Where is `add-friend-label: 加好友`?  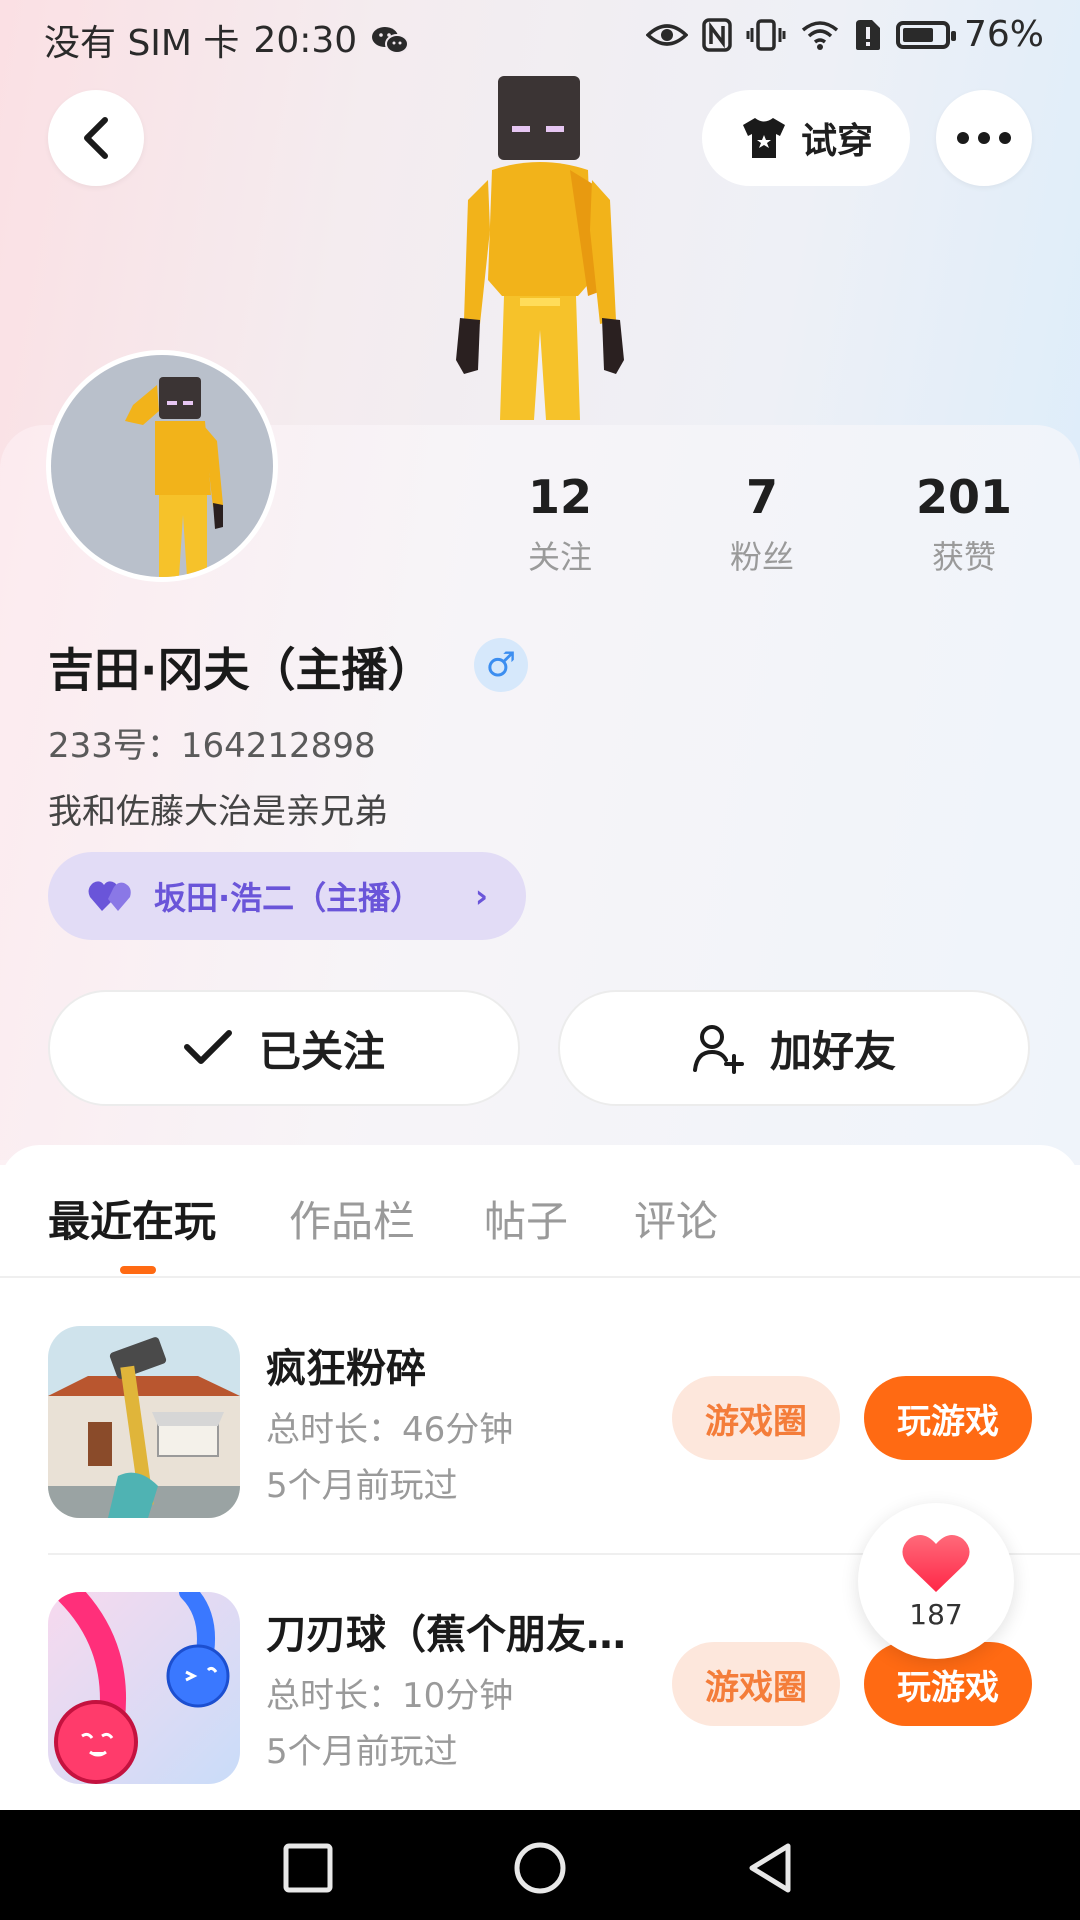 add-friend-label: 加好友 is located at coordinates (832, 1051).